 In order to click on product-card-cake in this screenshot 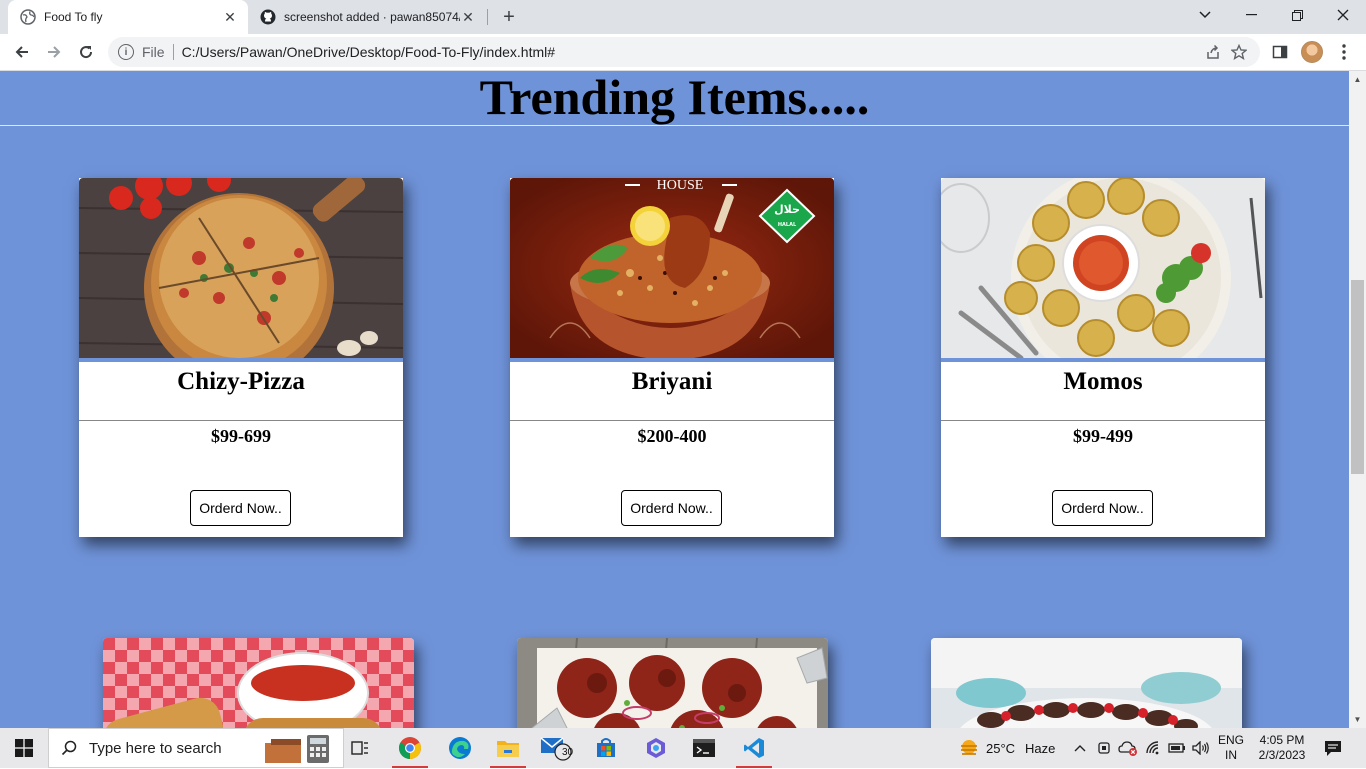, I will do `click(1086, 683)`.